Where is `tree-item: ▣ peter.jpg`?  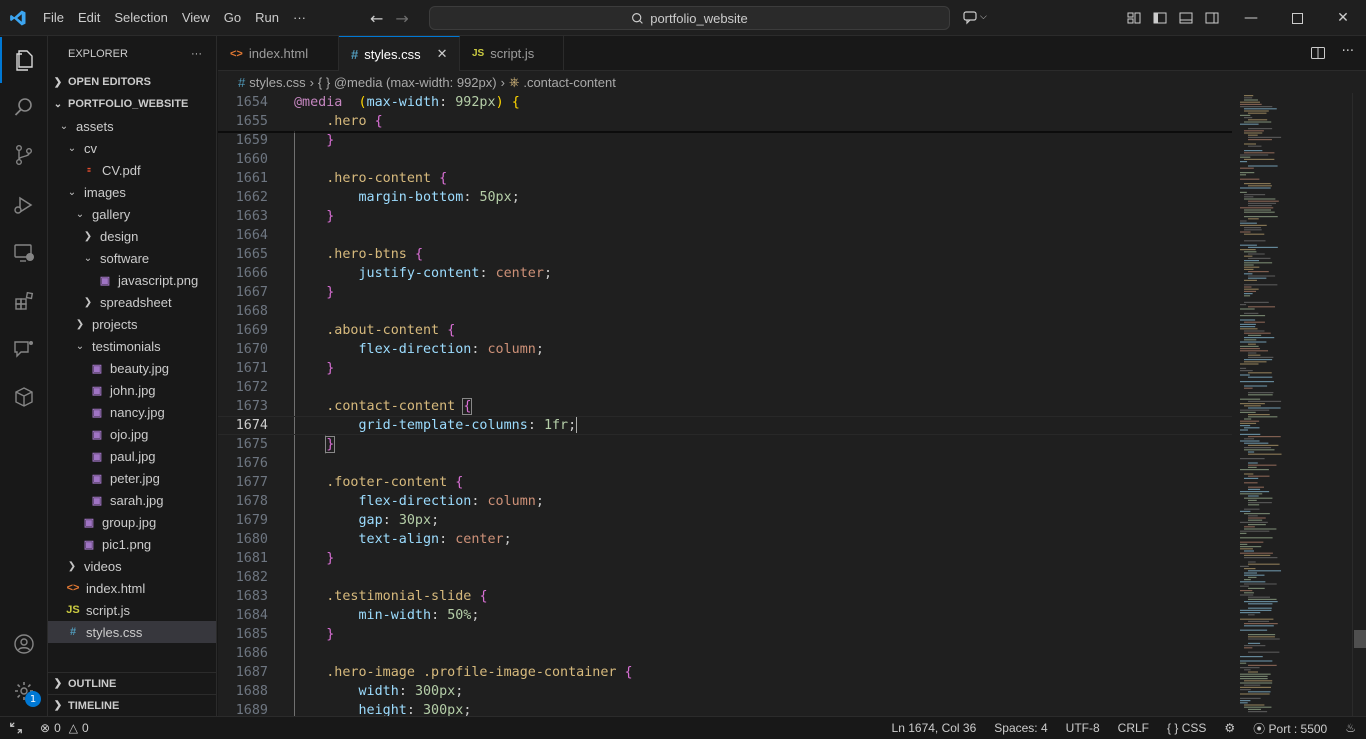
tree-item: ▣ peter.jpg is located at coordinates (132, 478).